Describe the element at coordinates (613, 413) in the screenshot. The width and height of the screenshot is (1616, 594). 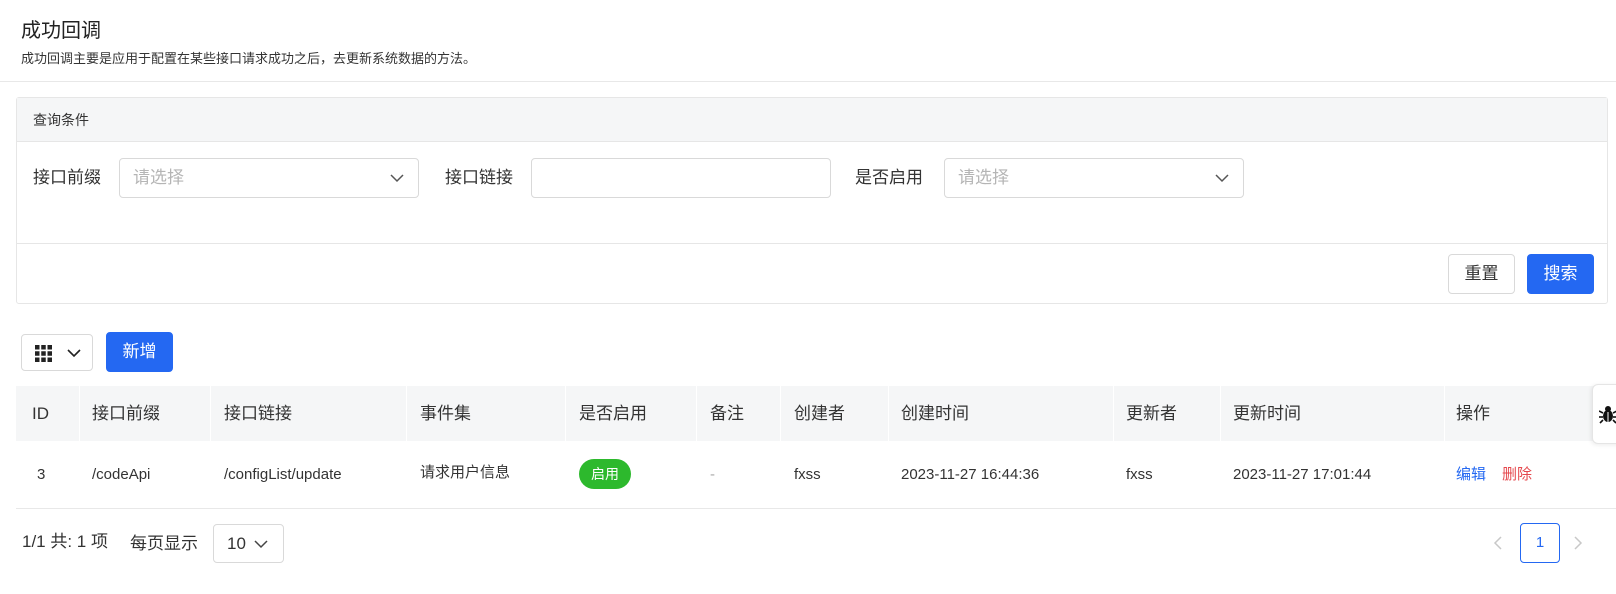
I see `column-header-enabled: 是否启用` at that location.